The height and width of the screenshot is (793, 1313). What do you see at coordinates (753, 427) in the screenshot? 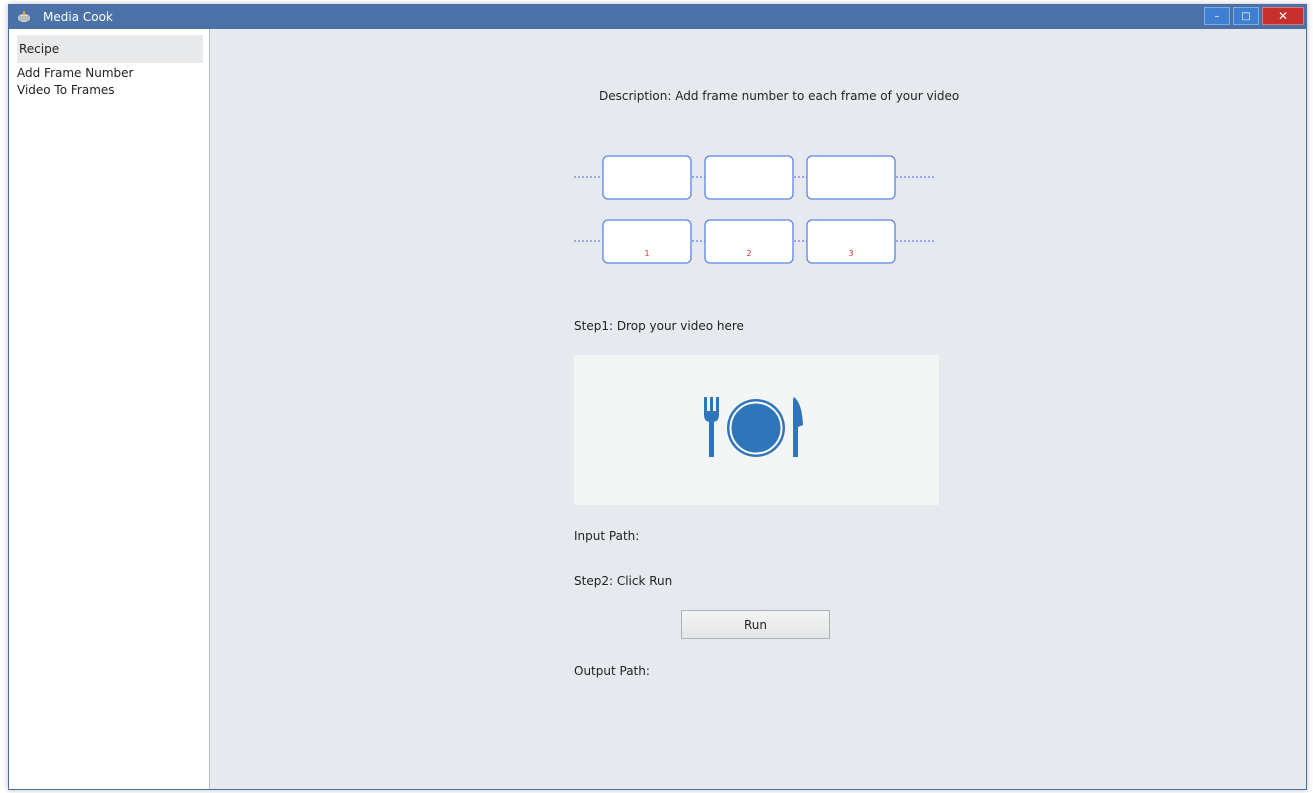
I see `plate-fork-knife-icon` at bounding box center [753, 427].